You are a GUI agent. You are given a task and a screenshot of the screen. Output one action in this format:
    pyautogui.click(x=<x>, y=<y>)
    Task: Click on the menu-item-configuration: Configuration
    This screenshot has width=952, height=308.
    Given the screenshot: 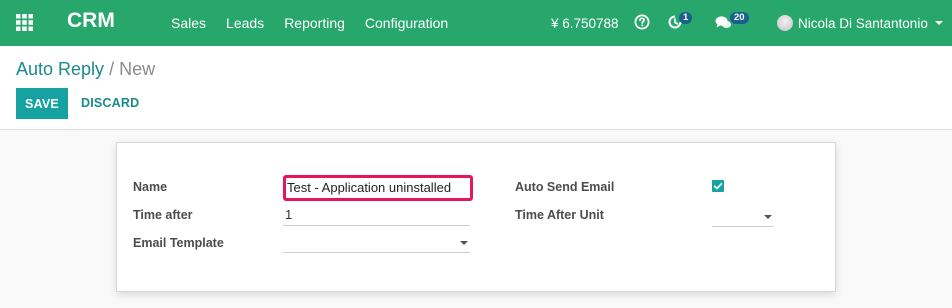 What is the action you would take?
    pyautogui.click(x=406, y=23)
    